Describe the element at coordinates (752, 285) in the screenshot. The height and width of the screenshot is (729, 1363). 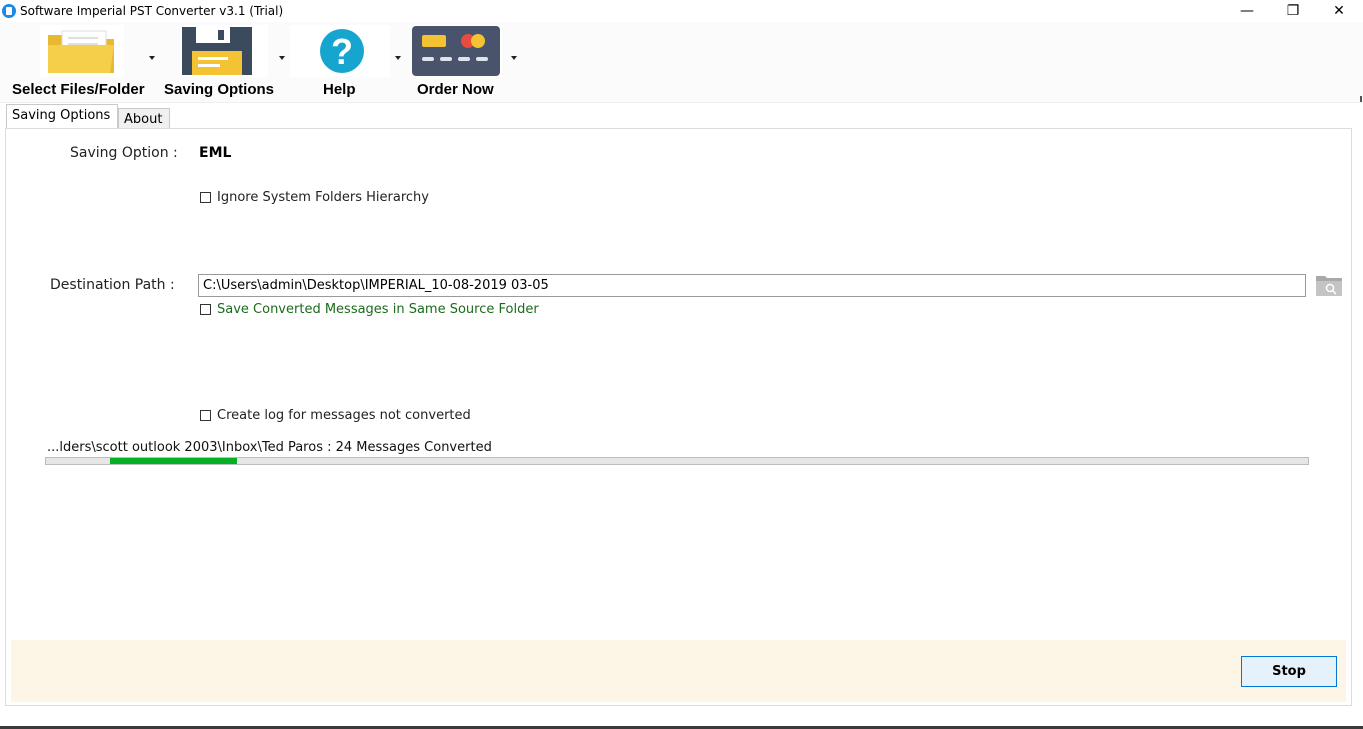
I see `destination-path-input` at that location.